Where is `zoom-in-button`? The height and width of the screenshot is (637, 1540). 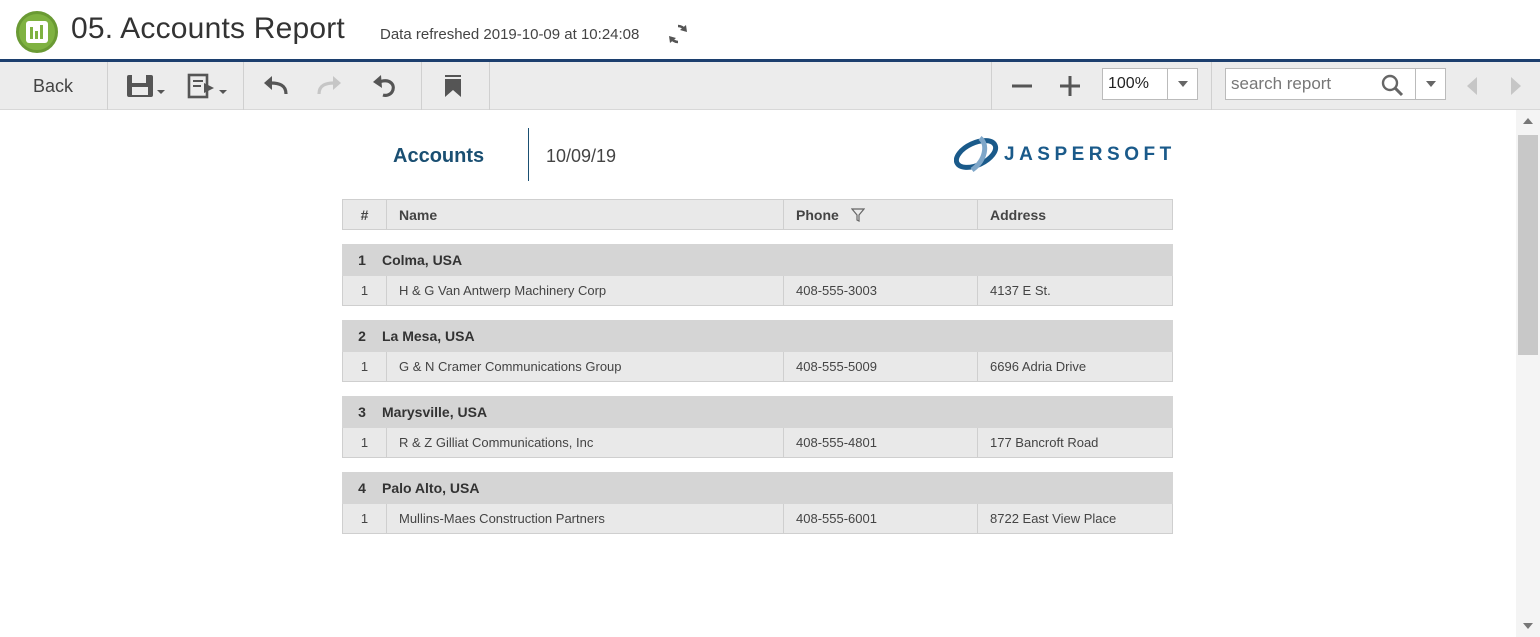
zoom-in-button is located at coordinates (1070, 86).